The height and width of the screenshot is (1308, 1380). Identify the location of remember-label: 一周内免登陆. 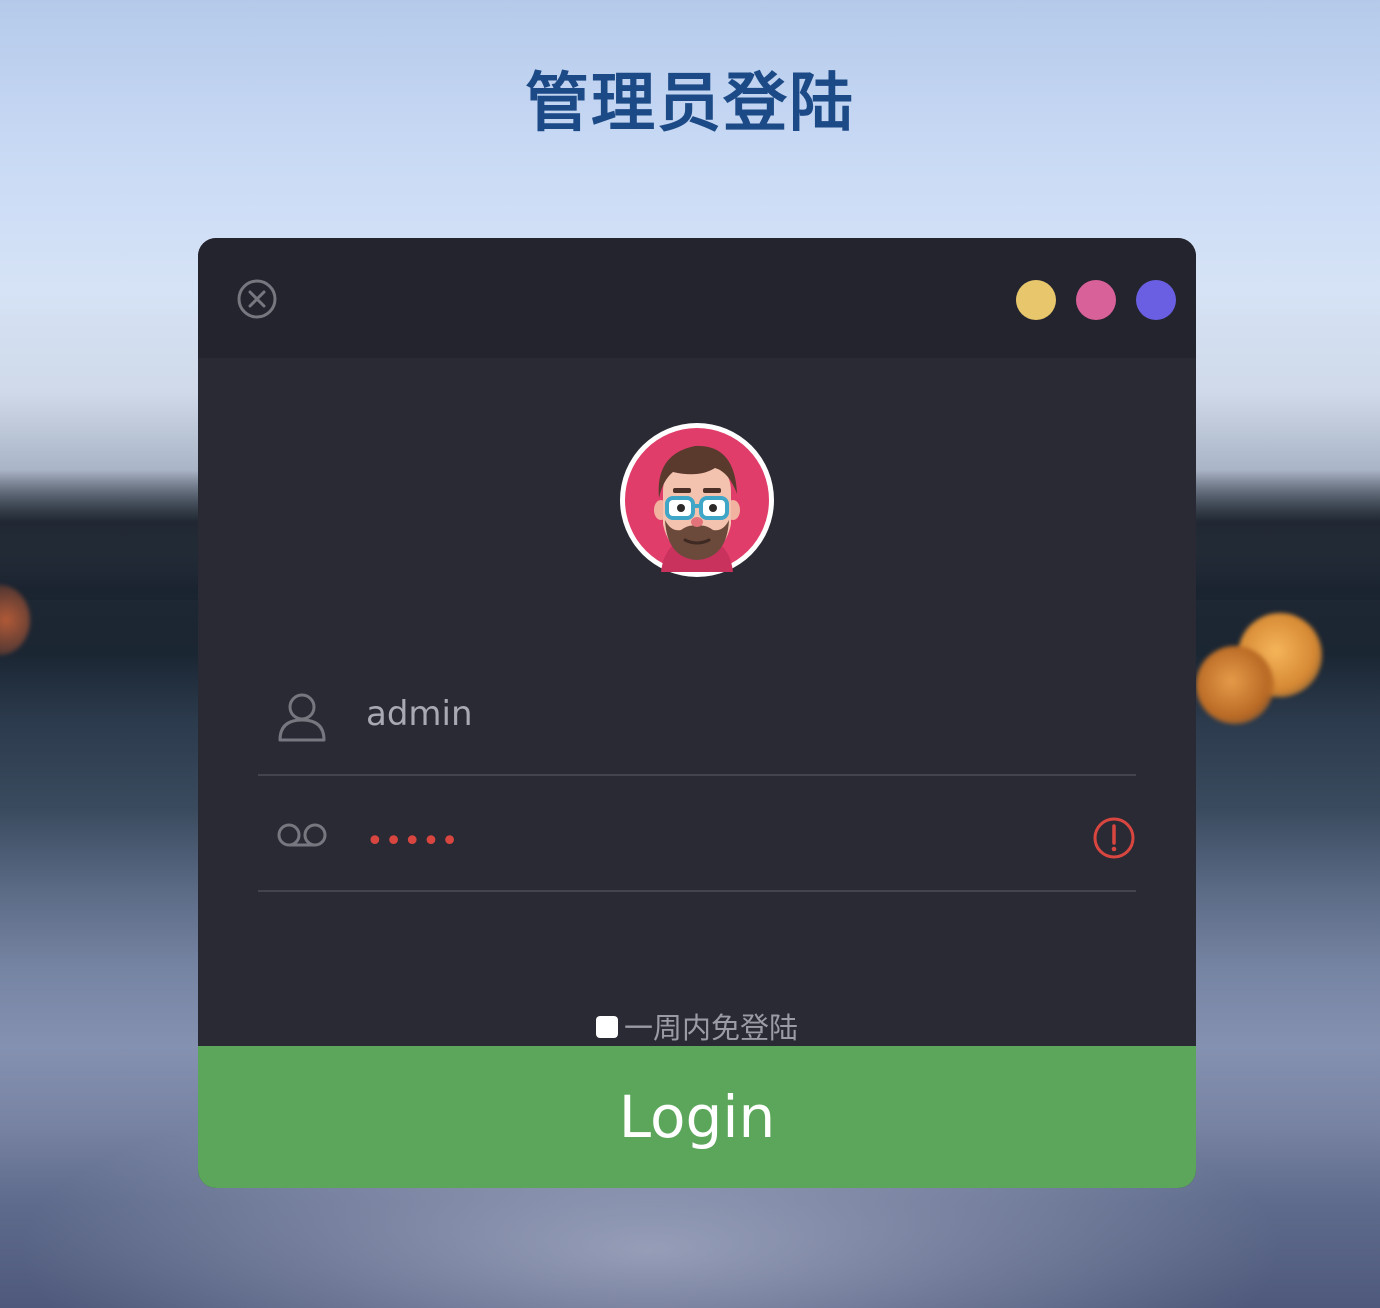
(711, 1028).